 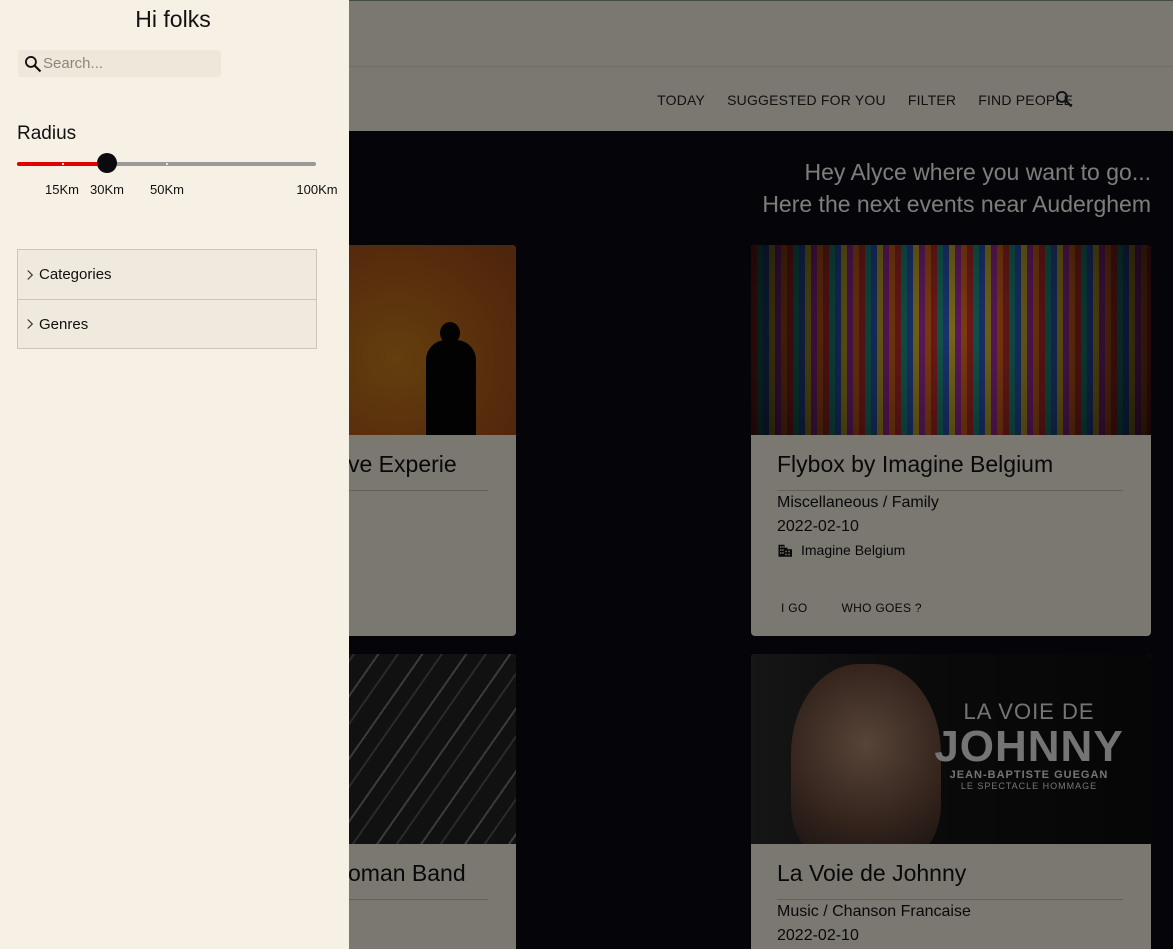 I want to click on filter-accordion: Categories Genres, so click(x=167, y=299).